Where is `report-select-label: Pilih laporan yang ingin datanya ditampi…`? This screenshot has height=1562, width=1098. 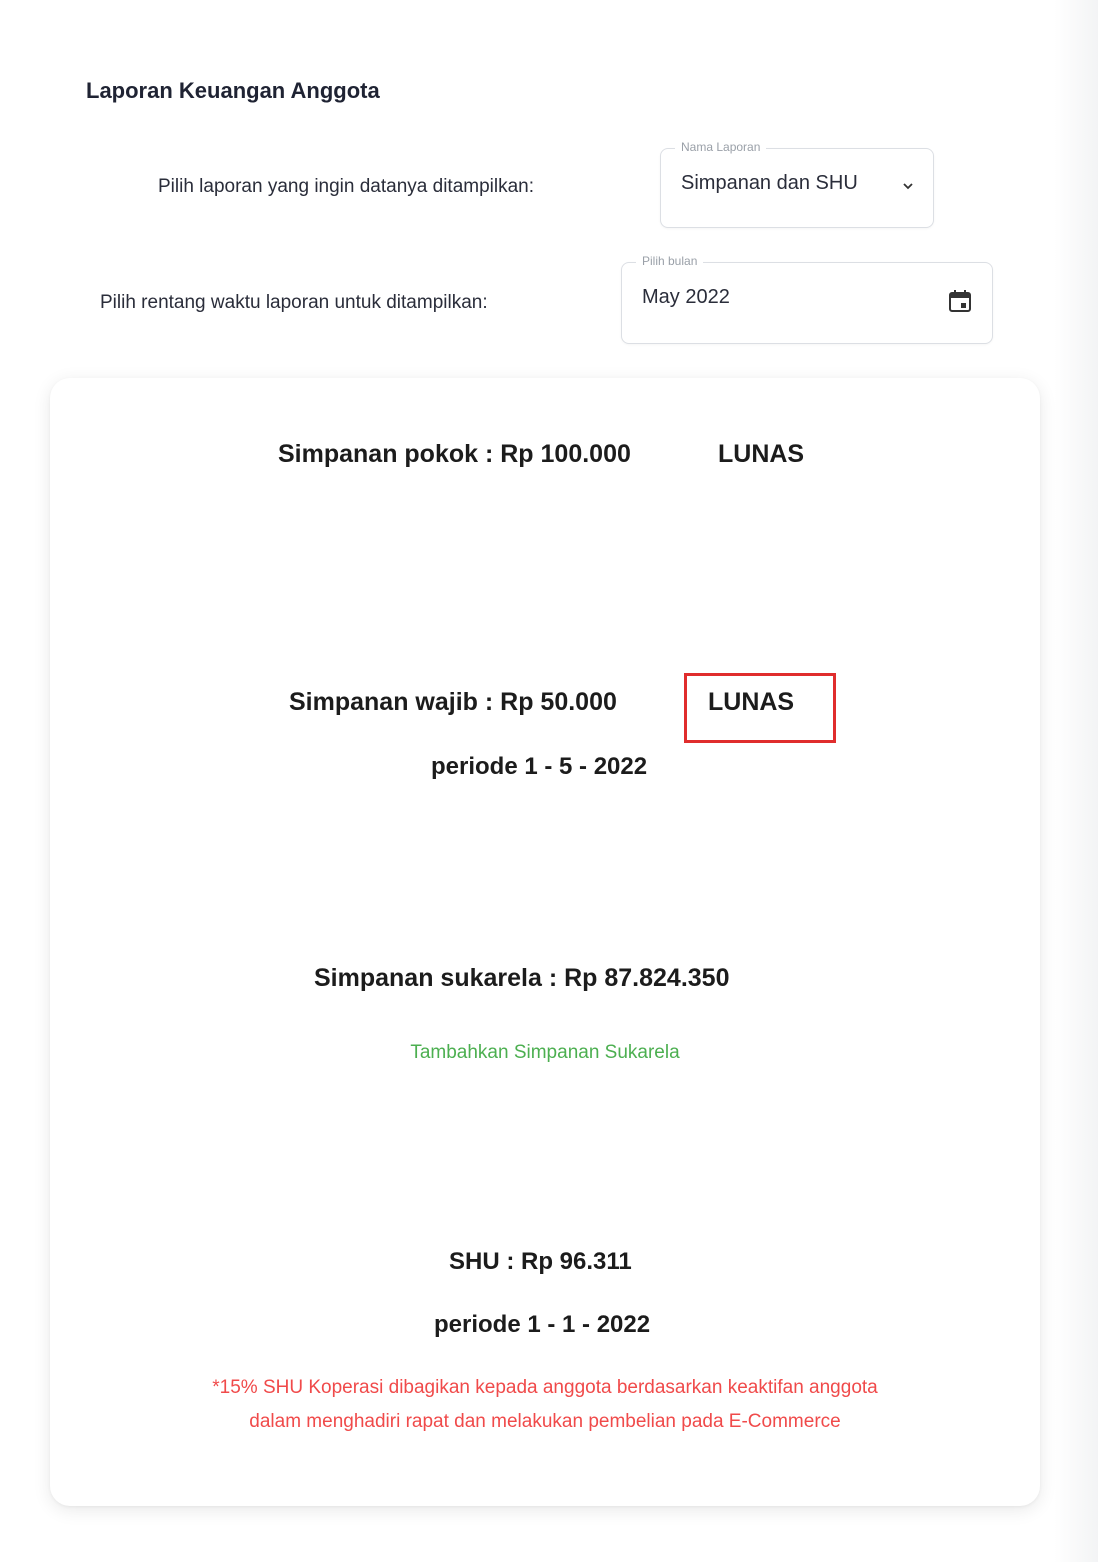
report-select-label: Pilih laporan yang ingin datanya ditampi… is located at coordinates (346, 186).